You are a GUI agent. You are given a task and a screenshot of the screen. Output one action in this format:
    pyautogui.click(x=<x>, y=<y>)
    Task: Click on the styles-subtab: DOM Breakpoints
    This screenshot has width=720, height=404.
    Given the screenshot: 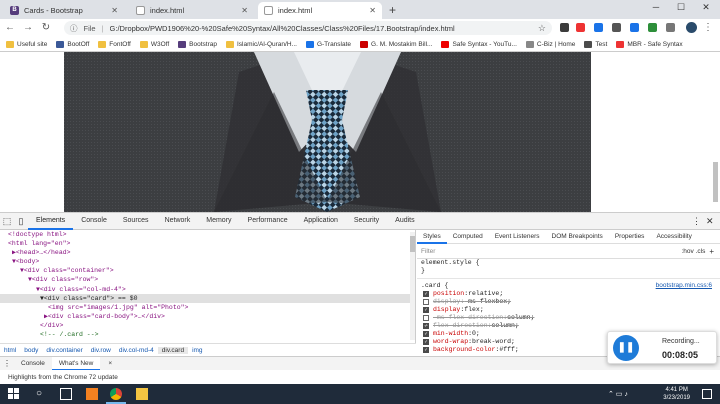 What is the action you would take?
    pyautogui.click(x=577, y=237)
    